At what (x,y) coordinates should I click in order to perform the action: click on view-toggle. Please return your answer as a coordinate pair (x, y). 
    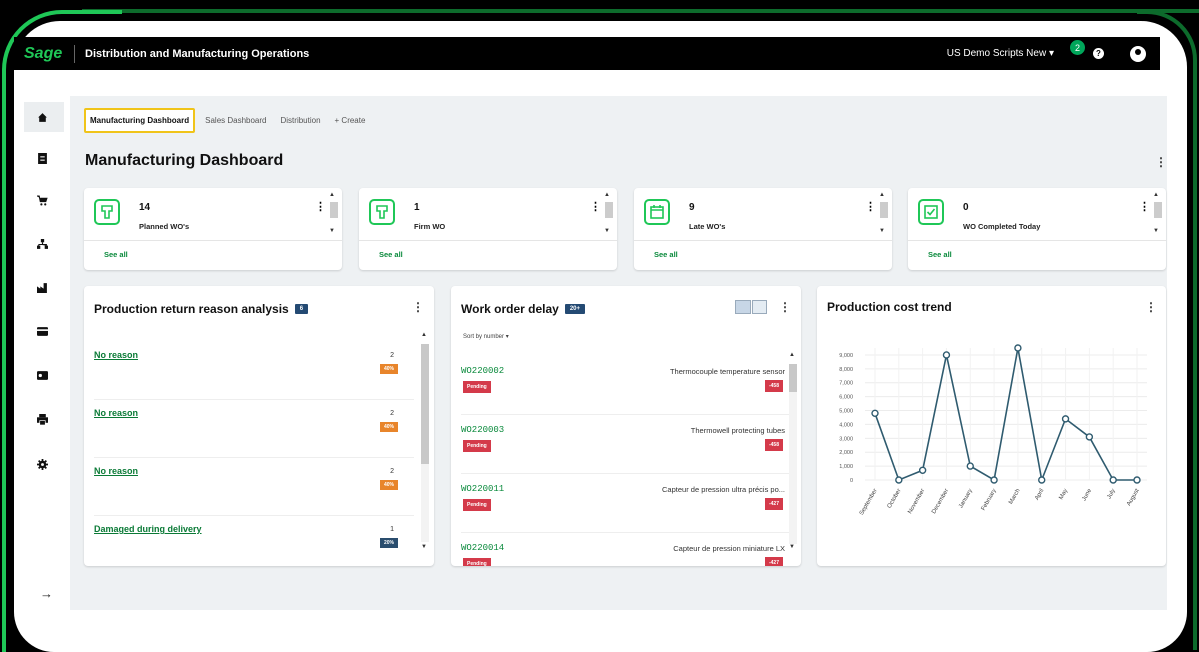
    Looking at the image, I should click on (751, 307).